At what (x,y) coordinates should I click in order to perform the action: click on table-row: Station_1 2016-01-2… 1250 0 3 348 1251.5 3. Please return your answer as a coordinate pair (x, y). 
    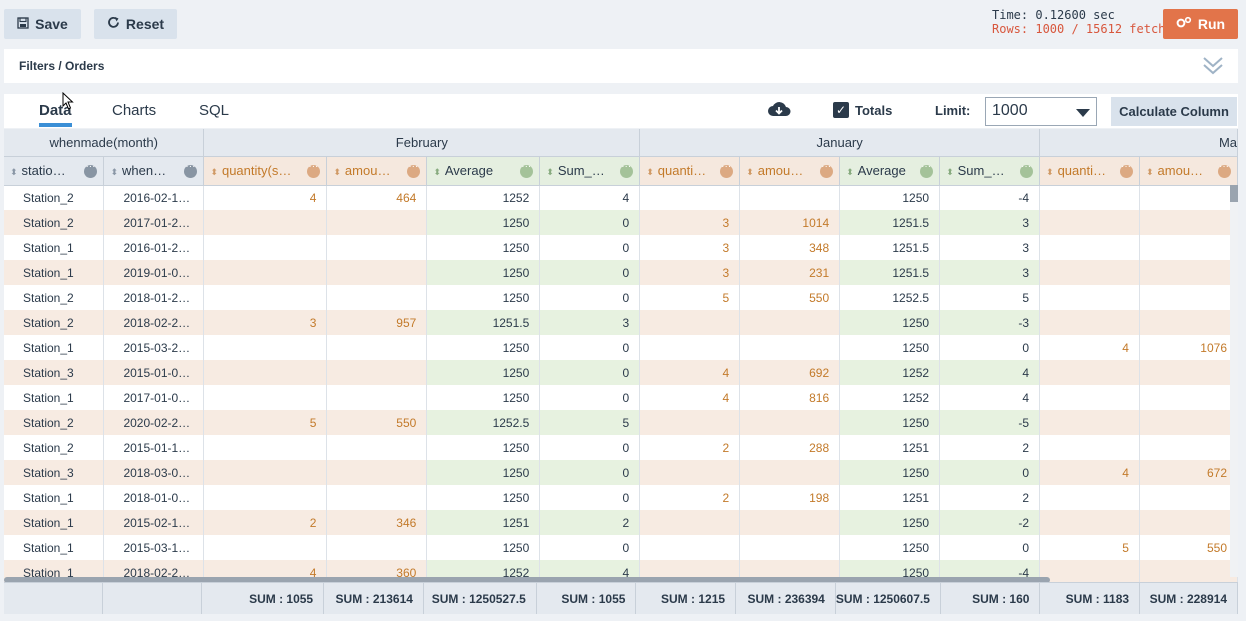
    Looking at the image, I should click on (621, 247).